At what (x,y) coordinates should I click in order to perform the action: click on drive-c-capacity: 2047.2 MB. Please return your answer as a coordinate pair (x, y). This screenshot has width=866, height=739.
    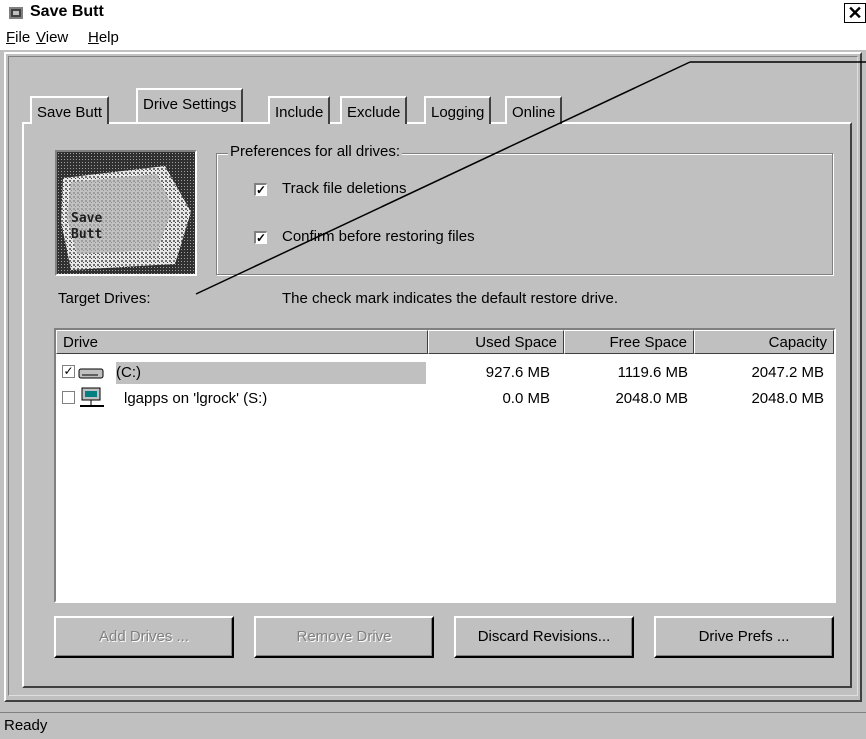
    Looking at the image, I should click on (787, 372).